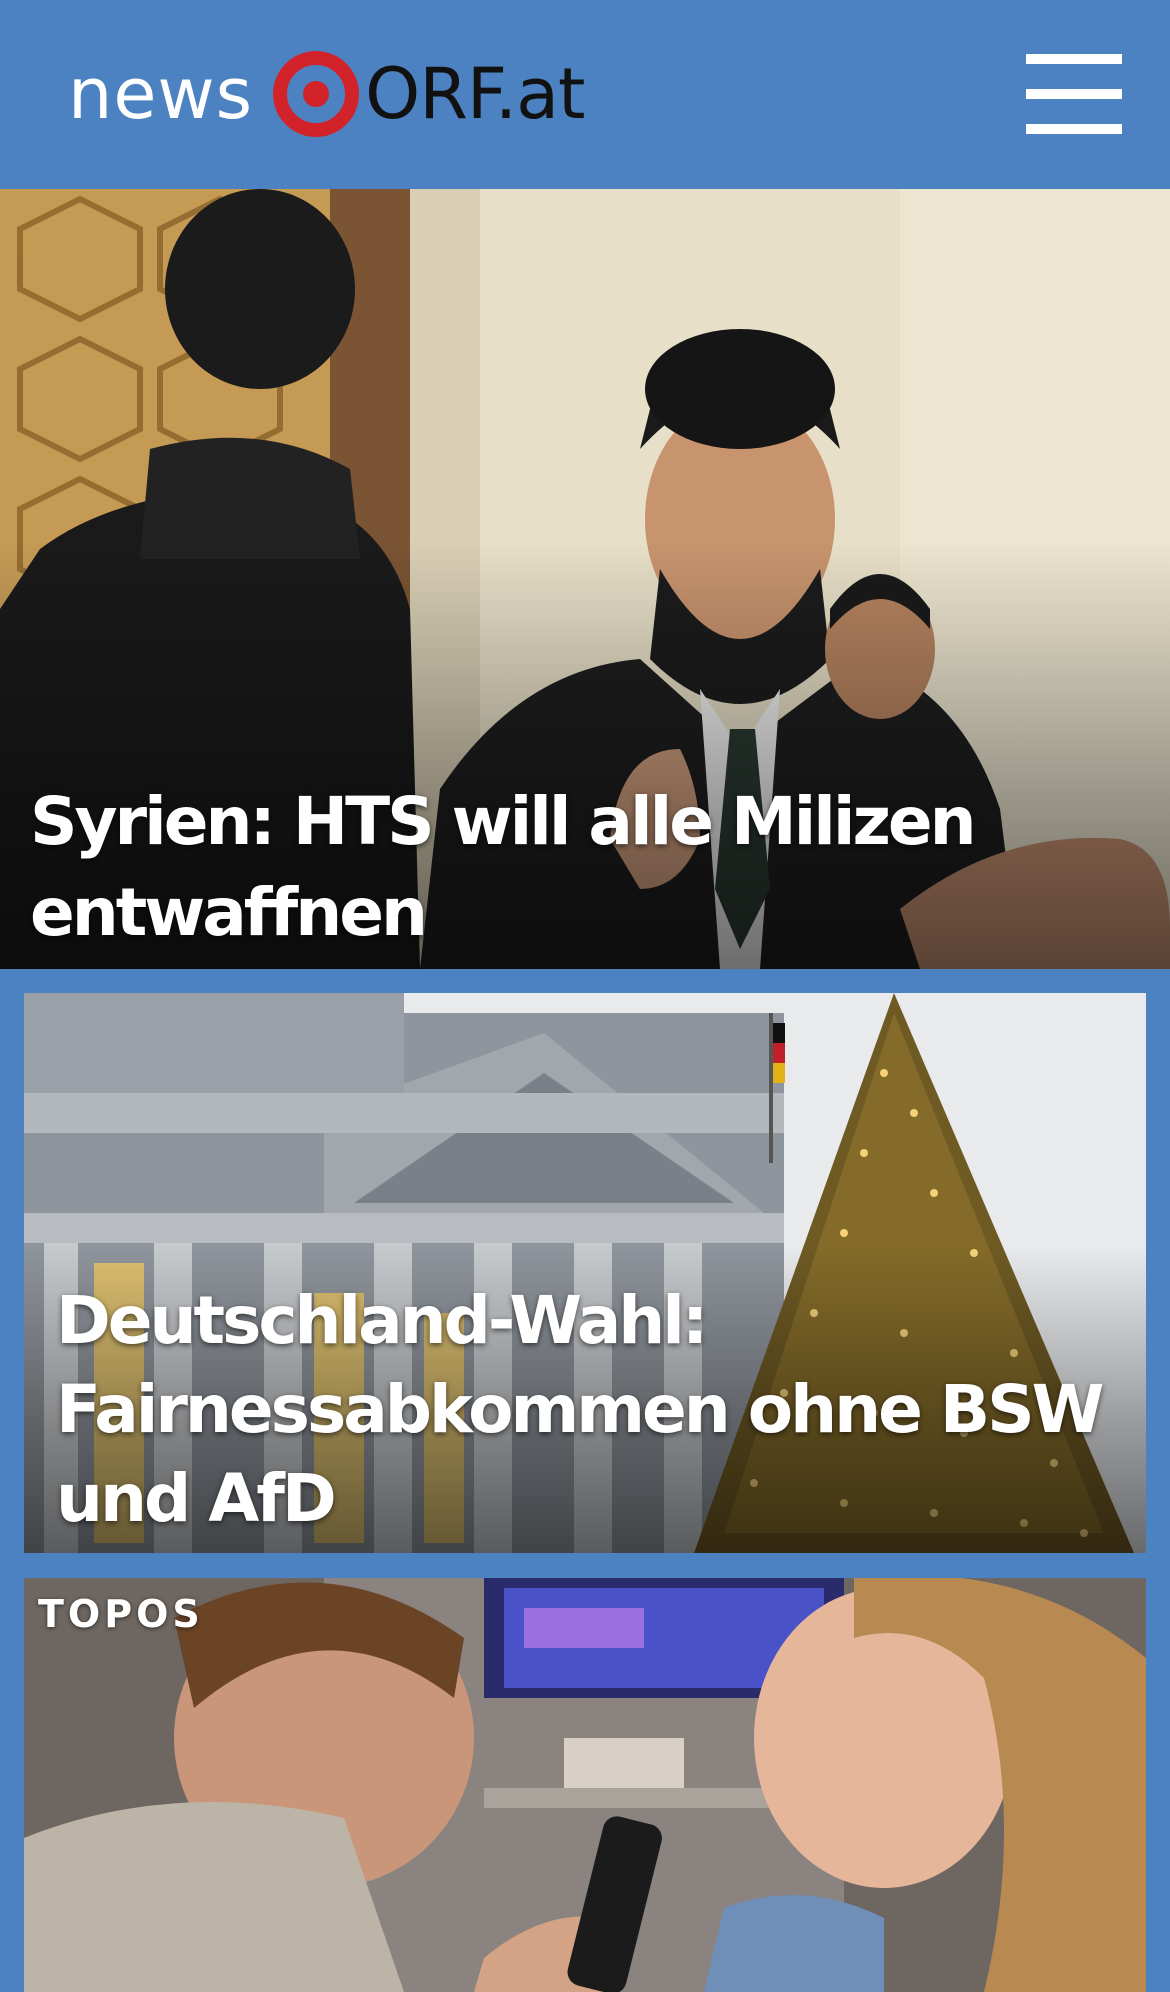  What do you see at coordinates (1074, 129) in the screenshot?
I see `menu-bar-bottom` at bounding box center [1074, 129].